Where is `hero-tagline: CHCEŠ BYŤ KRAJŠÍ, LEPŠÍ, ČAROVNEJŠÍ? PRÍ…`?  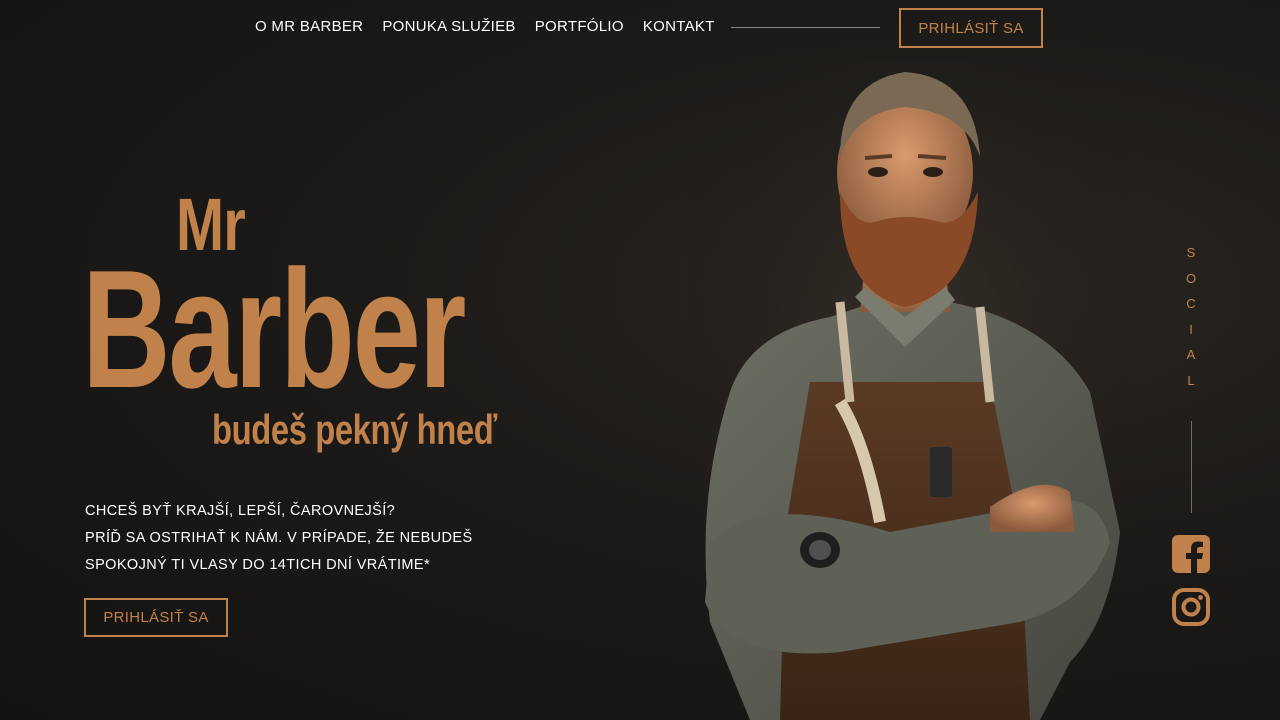 hero-tagline: CHCEŠ BYŤ KRAJŠÍ, LEPŠÍ, ČAROVNEJŠÍ? PRÍ… is located at coordinates (305, 538).